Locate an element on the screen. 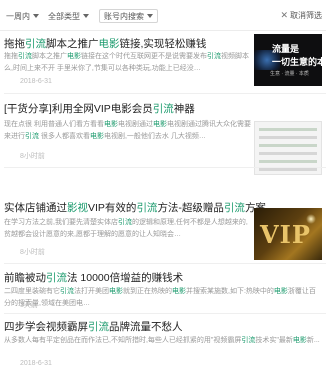  thumb-text-1: 流量是 is located at coordinates (286, 49).